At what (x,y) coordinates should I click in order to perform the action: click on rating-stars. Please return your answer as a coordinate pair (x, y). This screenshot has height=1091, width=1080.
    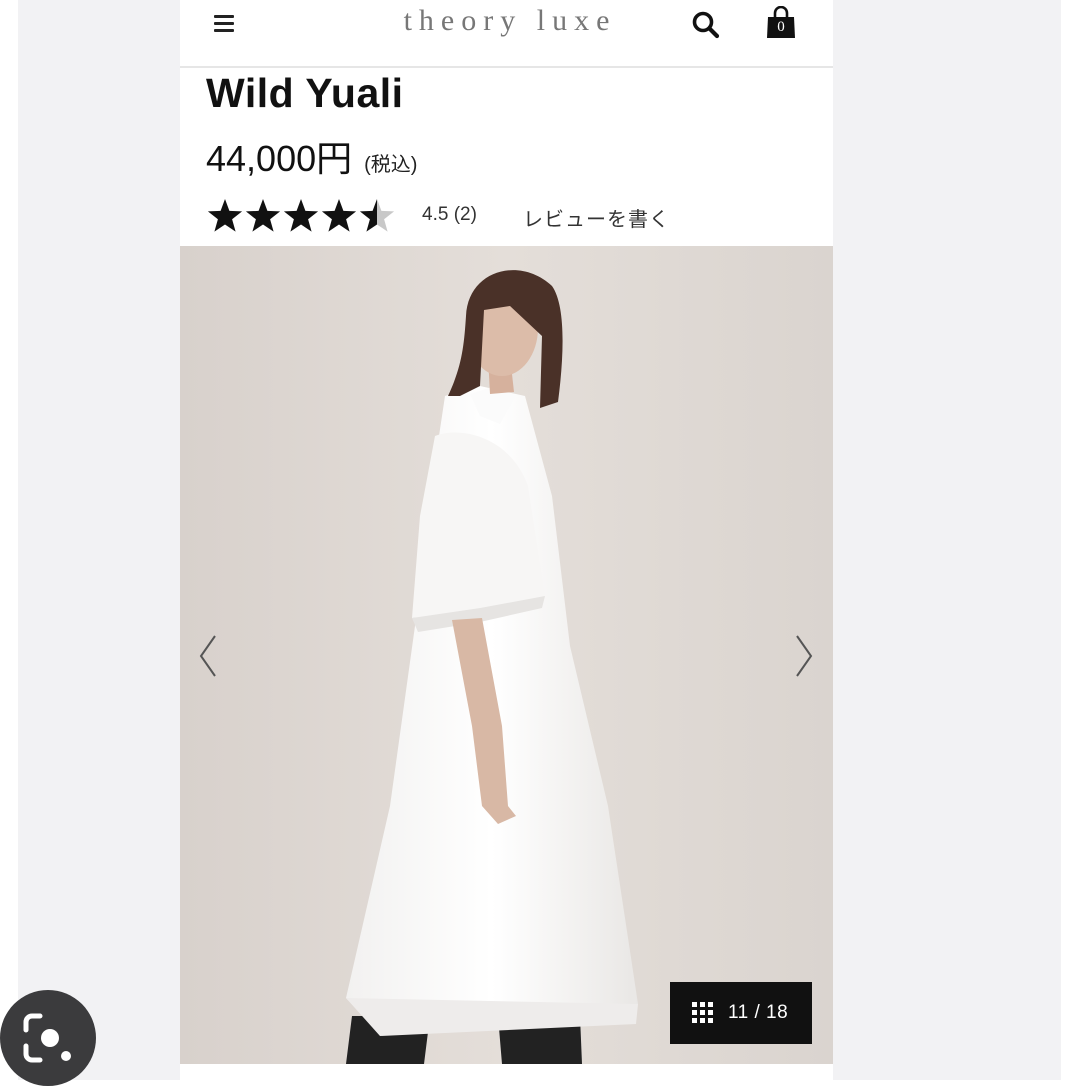
    Looking at the image, I should click on (306, 218).